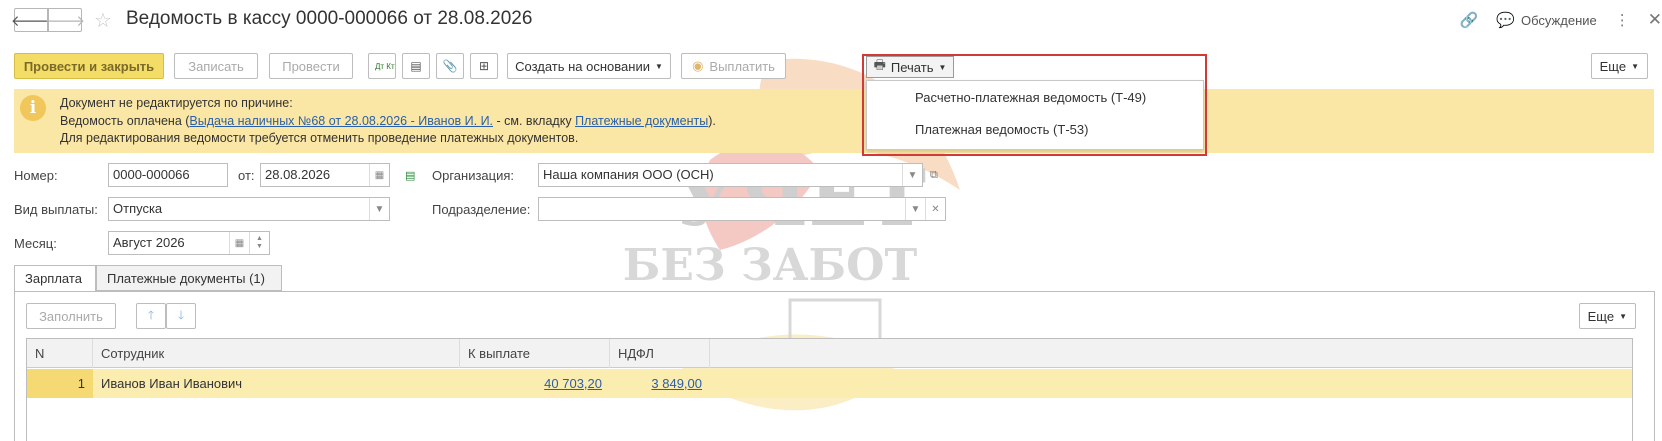 This screenshot has width=1662, height=441. I want to click on month-value: Август 2026, so click(149, 242).